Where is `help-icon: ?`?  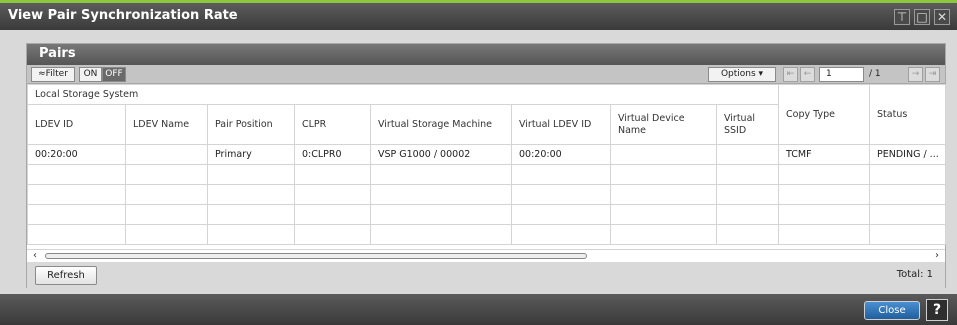 help-icon: ? is located at coordinates (937, 310).